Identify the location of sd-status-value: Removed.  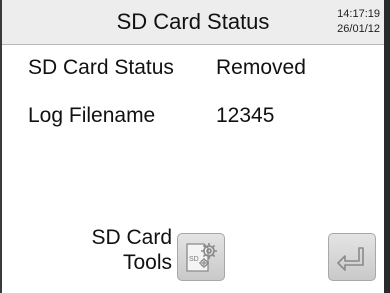
(261, 67).